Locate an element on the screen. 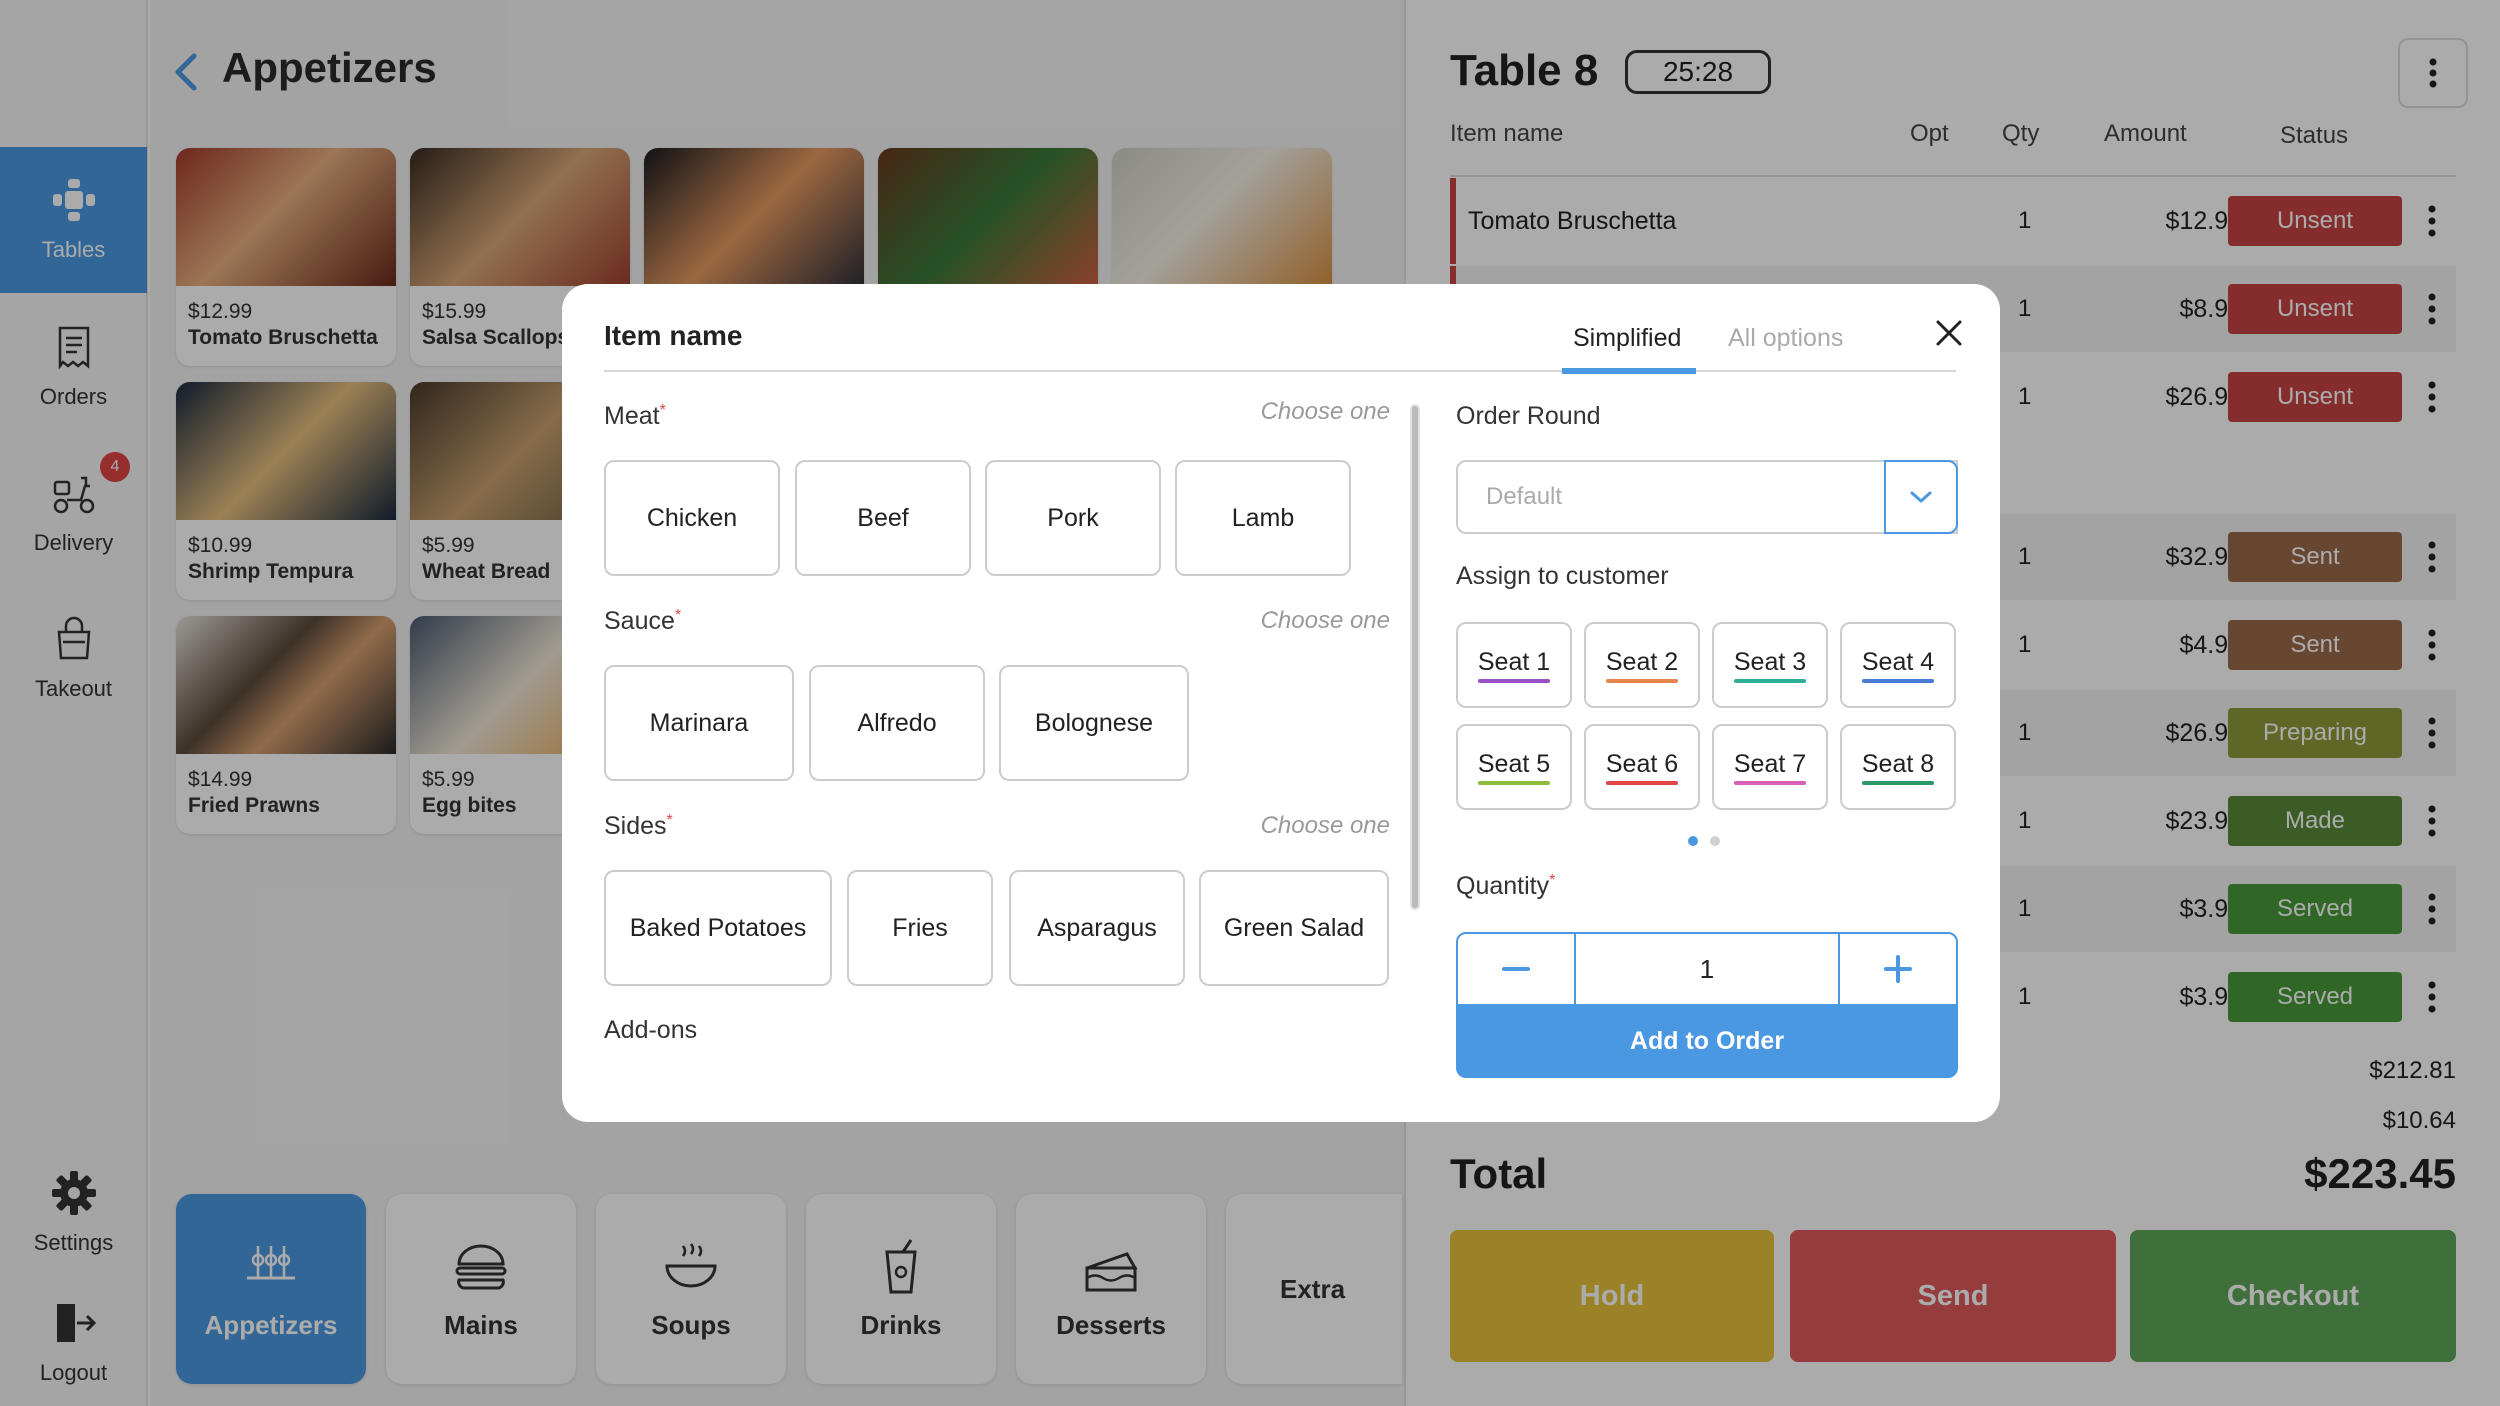 The image size is (2500, 1406). addons-label: Add-ons is located at coordinates (651, 1030).